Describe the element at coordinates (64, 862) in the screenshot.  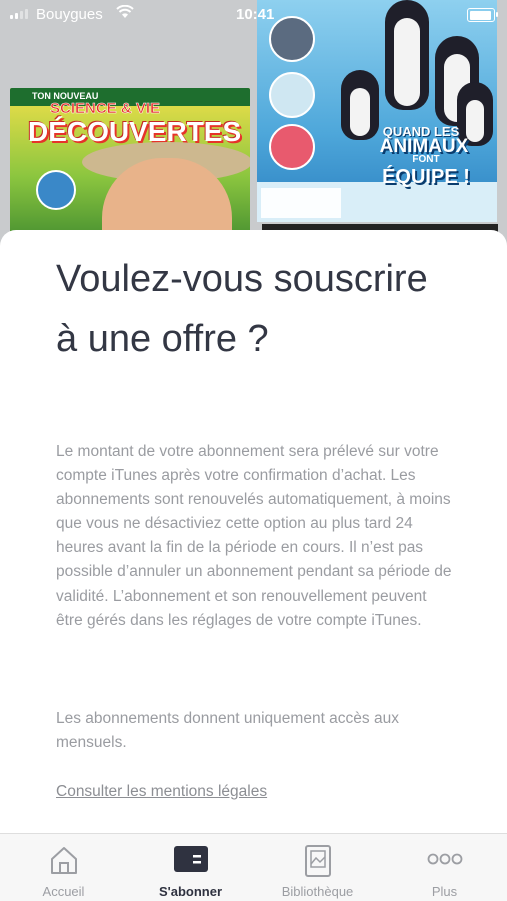
I see `home-icon` at that location.